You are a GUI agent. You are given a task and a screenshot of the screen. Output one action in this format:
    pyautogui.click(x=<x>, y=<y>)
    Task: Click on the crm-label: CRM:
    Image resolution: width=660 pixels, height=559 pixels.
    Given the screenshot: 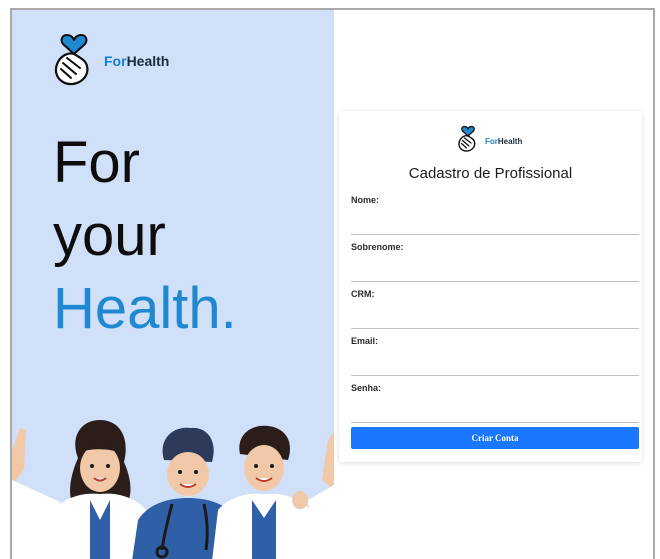 What is the action you would take?
    pyautogui.click(x=363, y=294)
    